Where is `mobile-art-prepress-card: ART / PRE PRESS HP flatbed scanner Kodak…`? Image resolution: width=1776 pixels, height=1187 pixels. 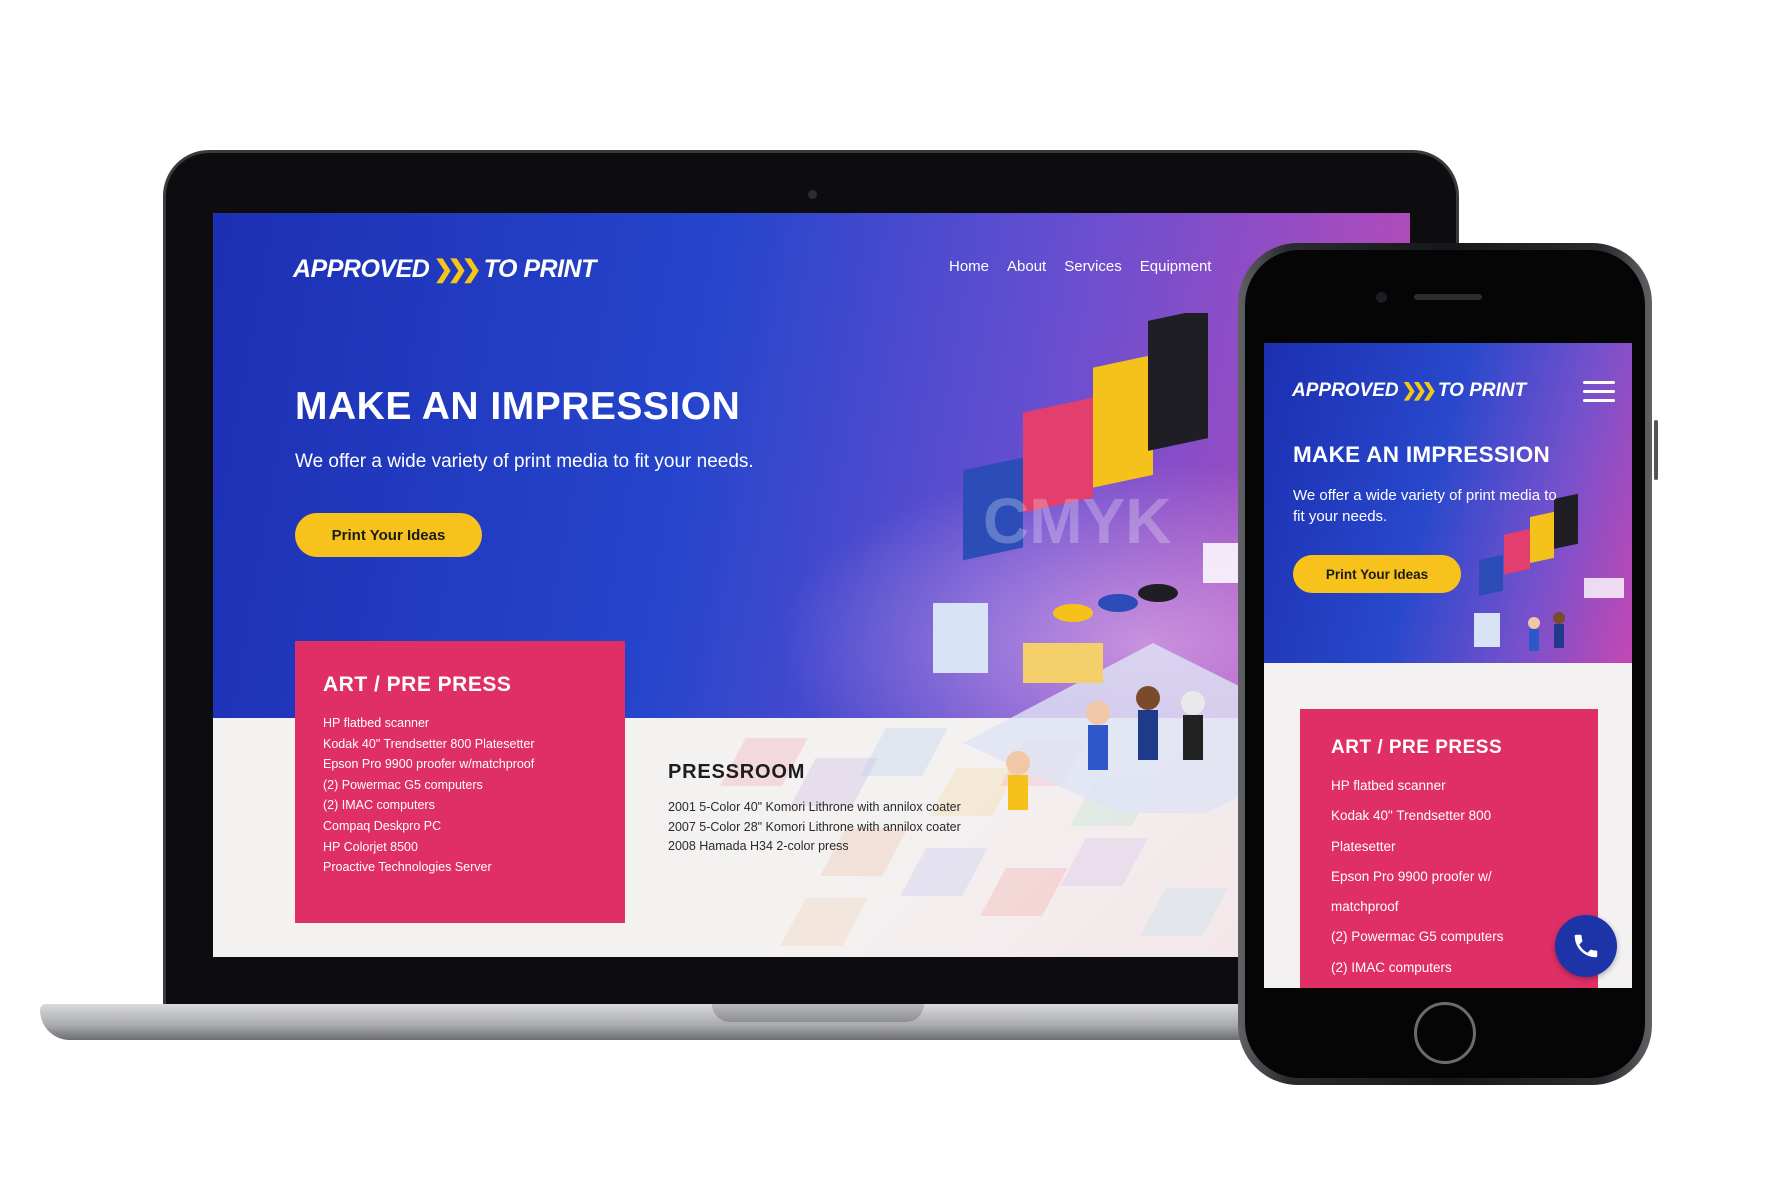
mobile-art-prepress-card: ART / PRE PRESS HP flatbed scanner Kodak… is located at coordinates (1449, 848).